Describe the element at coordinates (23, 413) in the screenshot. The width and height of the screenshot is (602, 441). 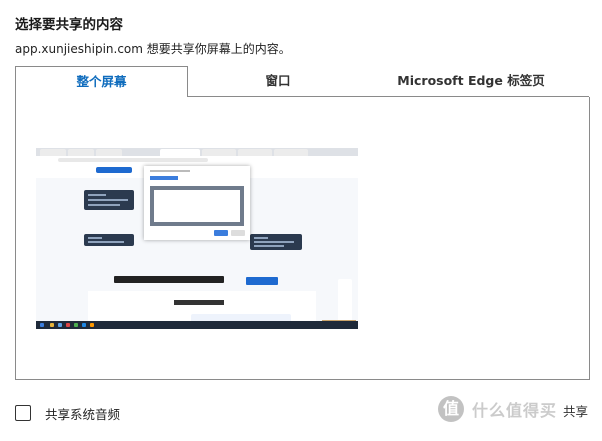
I see `share-audio-checkbox` at that location.